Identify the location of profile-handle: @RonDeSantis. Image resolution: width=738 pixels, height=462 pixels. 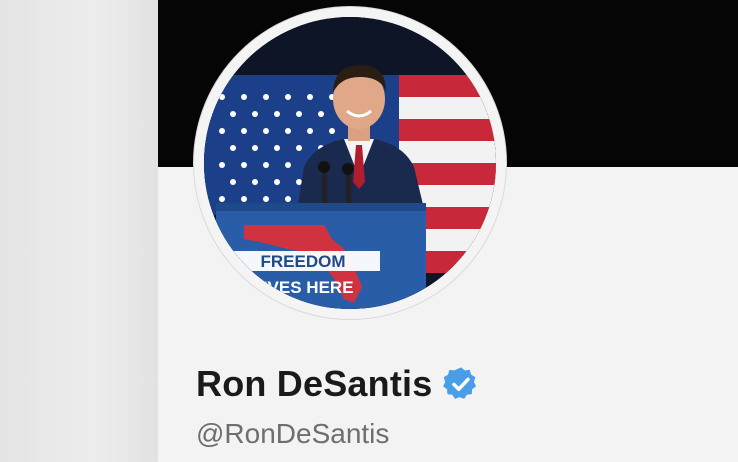
(293, 433).